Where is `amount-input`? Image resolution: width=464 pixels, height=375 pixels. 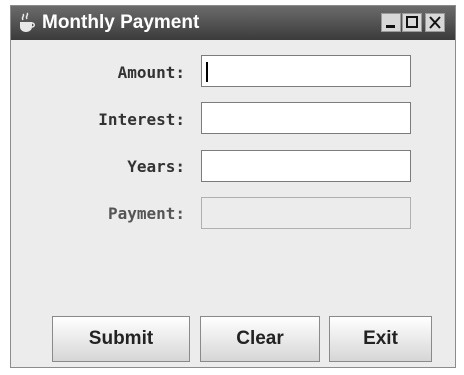
amount-input is located at coordinates (306, 71).